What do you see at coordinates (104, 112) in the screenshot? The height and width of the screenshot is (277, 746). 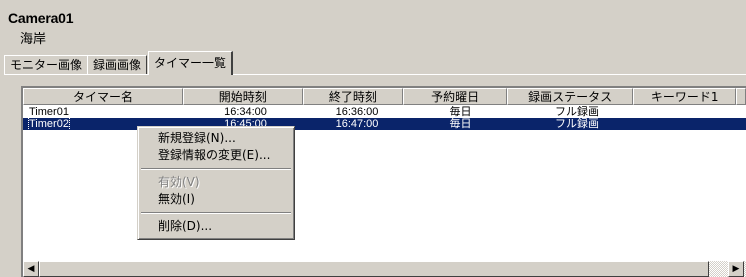 I see `cell-timer-name: Timer01` at bounding box center [104, 112].